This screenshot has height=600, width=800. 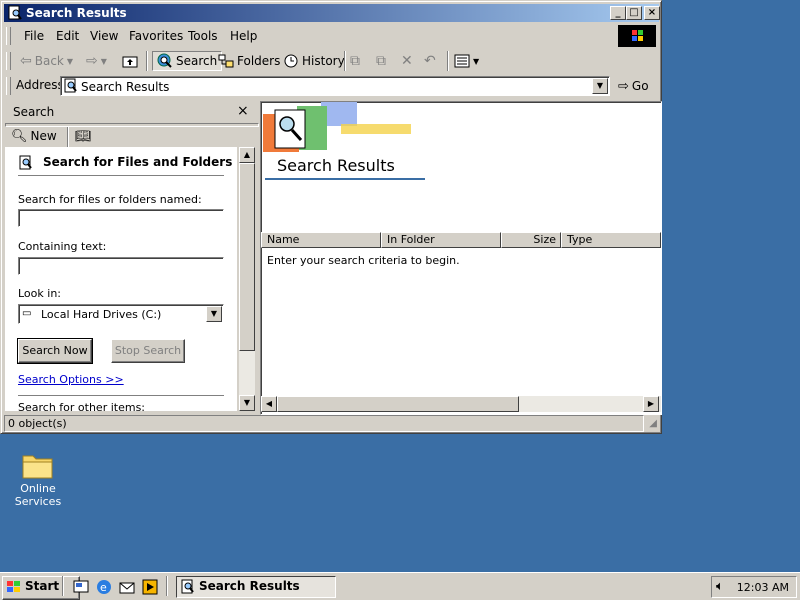 What do you see at coordinates (164, 60) in the screenshot?
I see `search-globe-icon` at bounding box center [164, 60].